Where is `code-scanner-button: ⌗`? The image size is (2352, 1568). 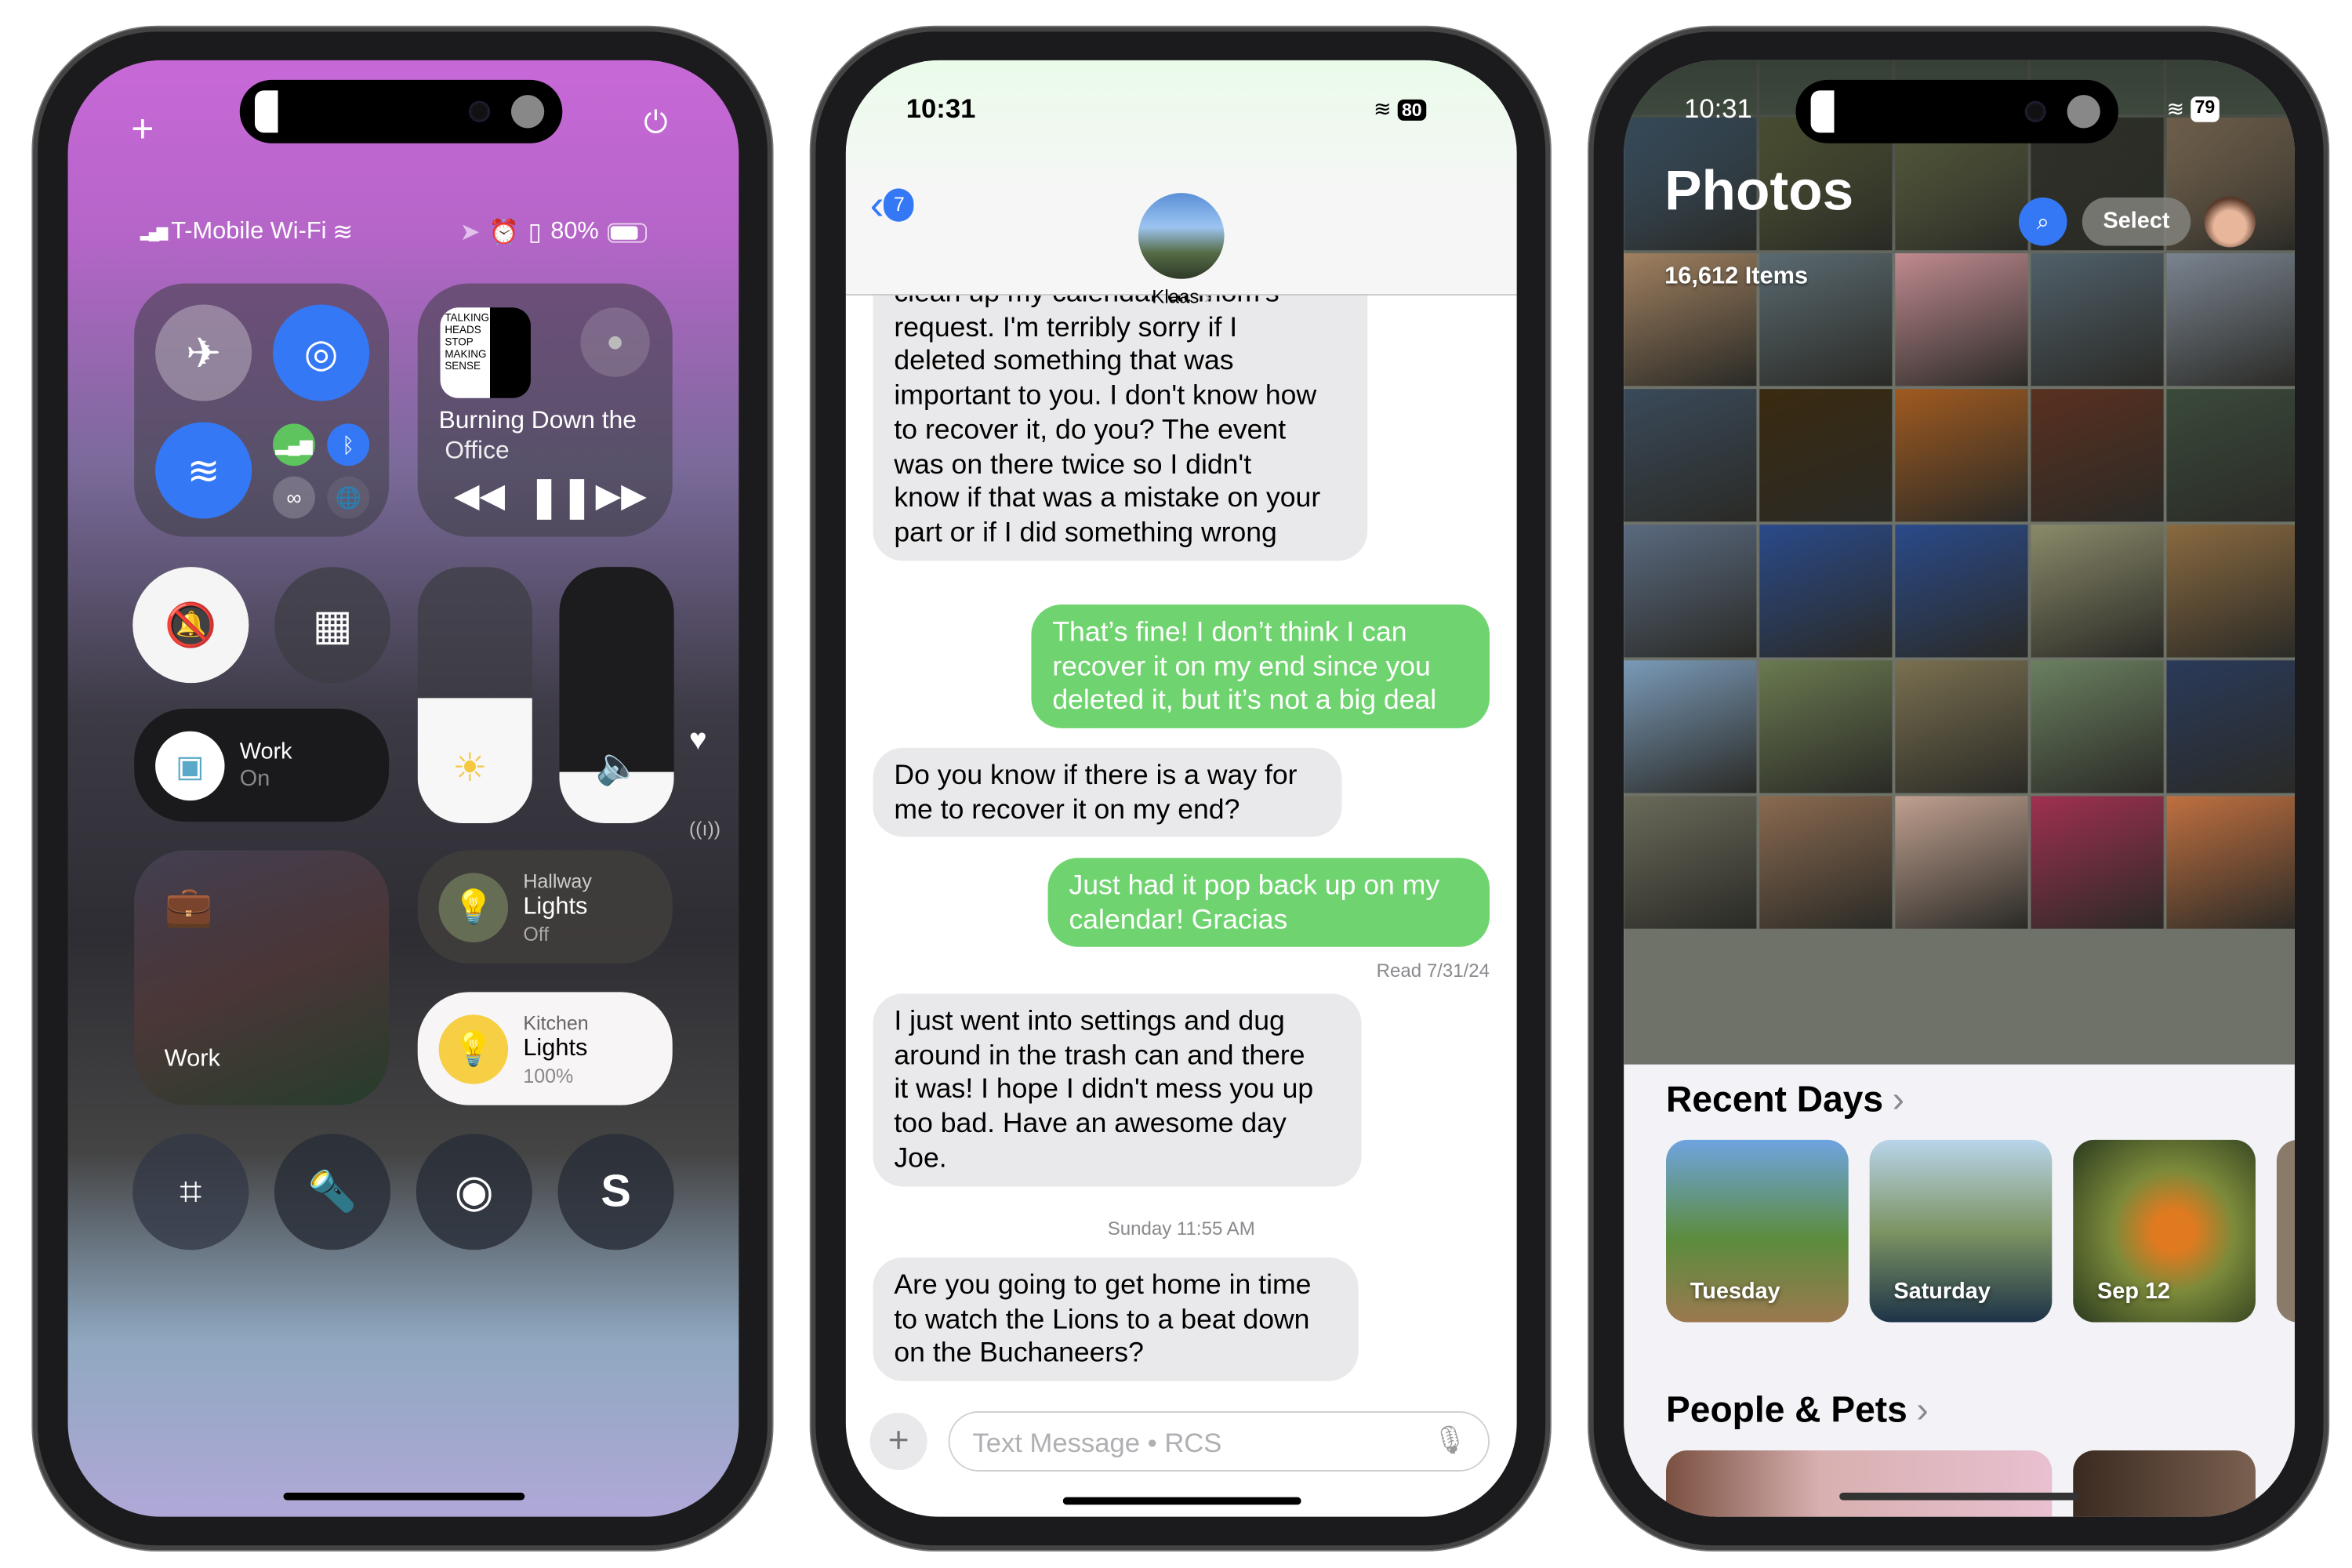
code-scanner-button: ⌗ is located at coordinates (190, 1192).